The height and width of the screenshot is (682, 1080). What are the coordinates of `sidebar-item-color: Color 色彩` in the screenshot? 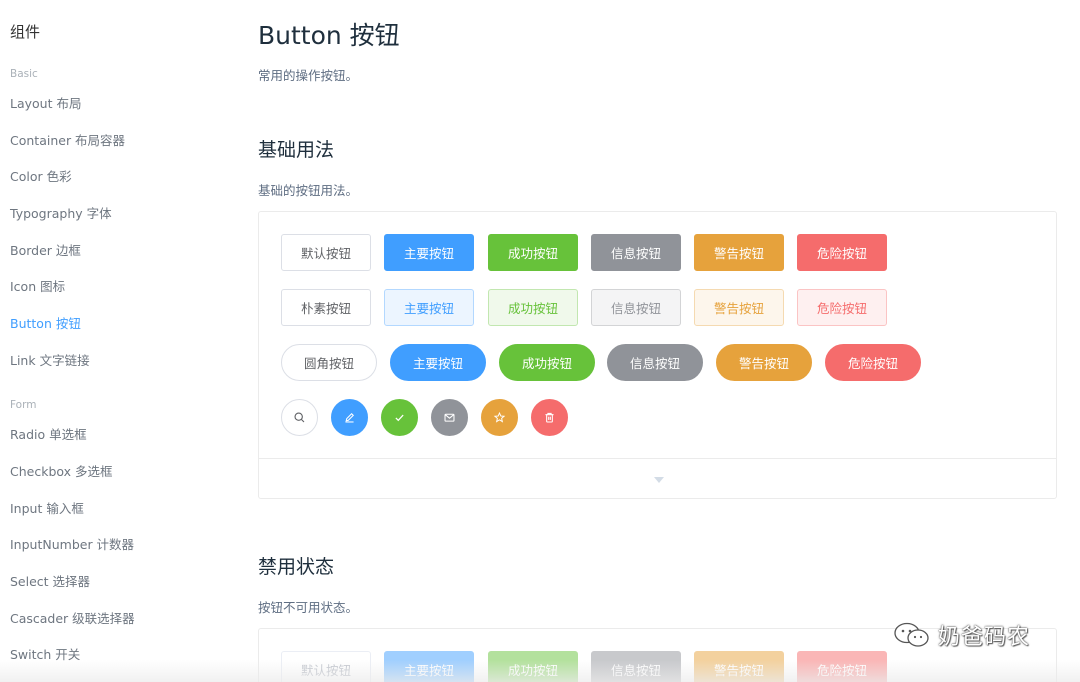 It's located at (41, 177).